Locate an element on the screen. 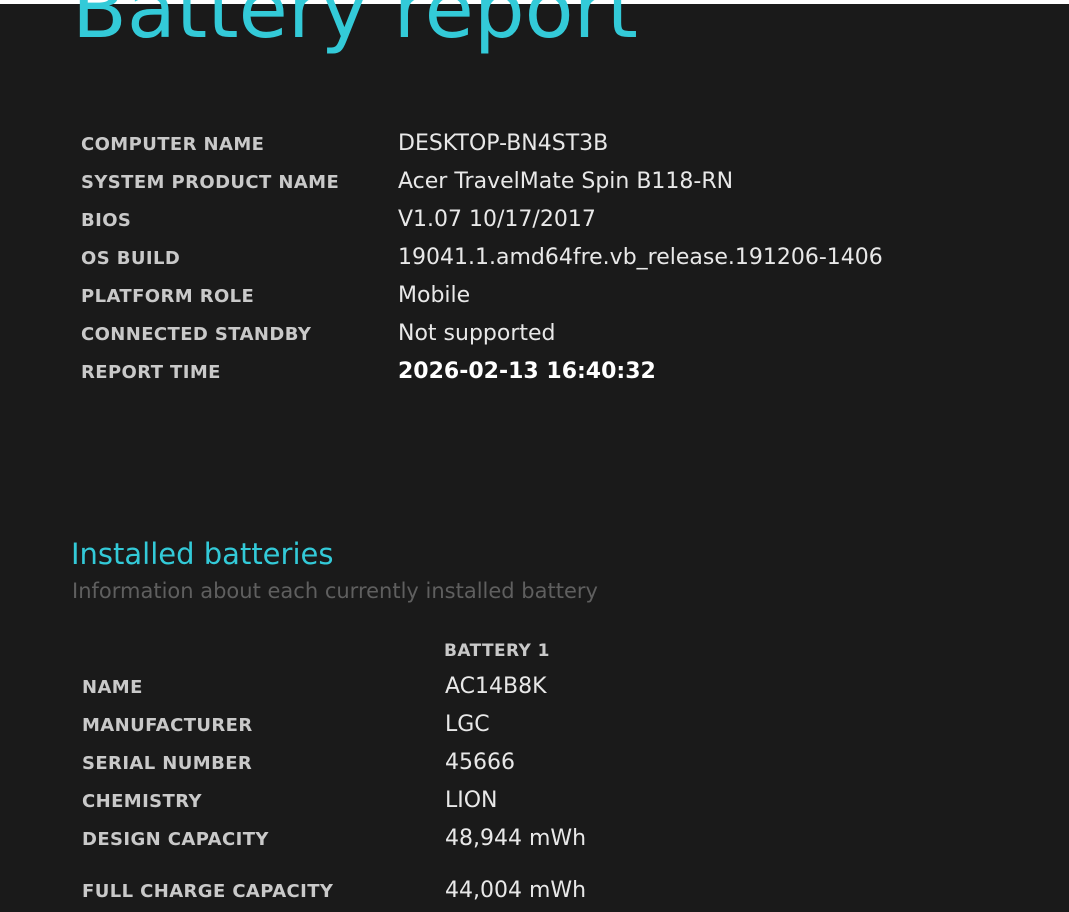 The width and height of the screenshot is (1069, 912). battery-value: LION is located at coordinates (471, 800).